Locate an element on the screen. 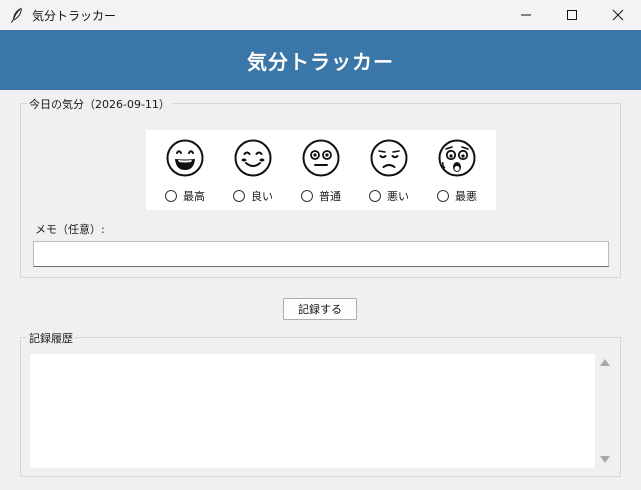  maximize-icon is located at coordinates (572, 15).